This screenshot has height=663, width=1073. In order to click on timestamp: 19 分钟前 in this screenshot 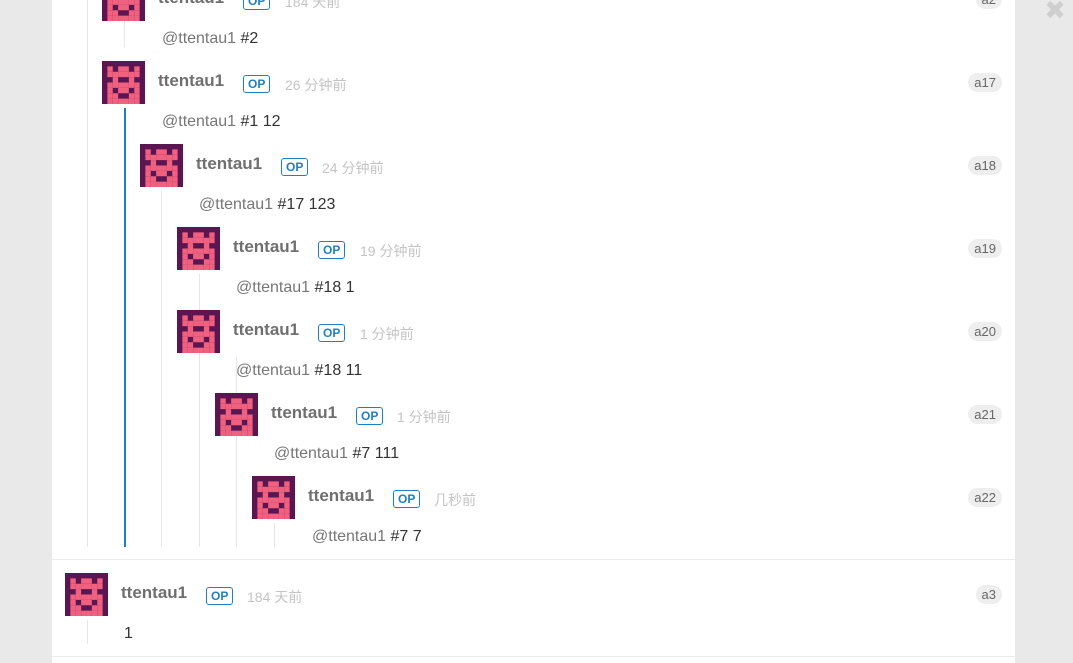, I will do `click(391, 251)`.